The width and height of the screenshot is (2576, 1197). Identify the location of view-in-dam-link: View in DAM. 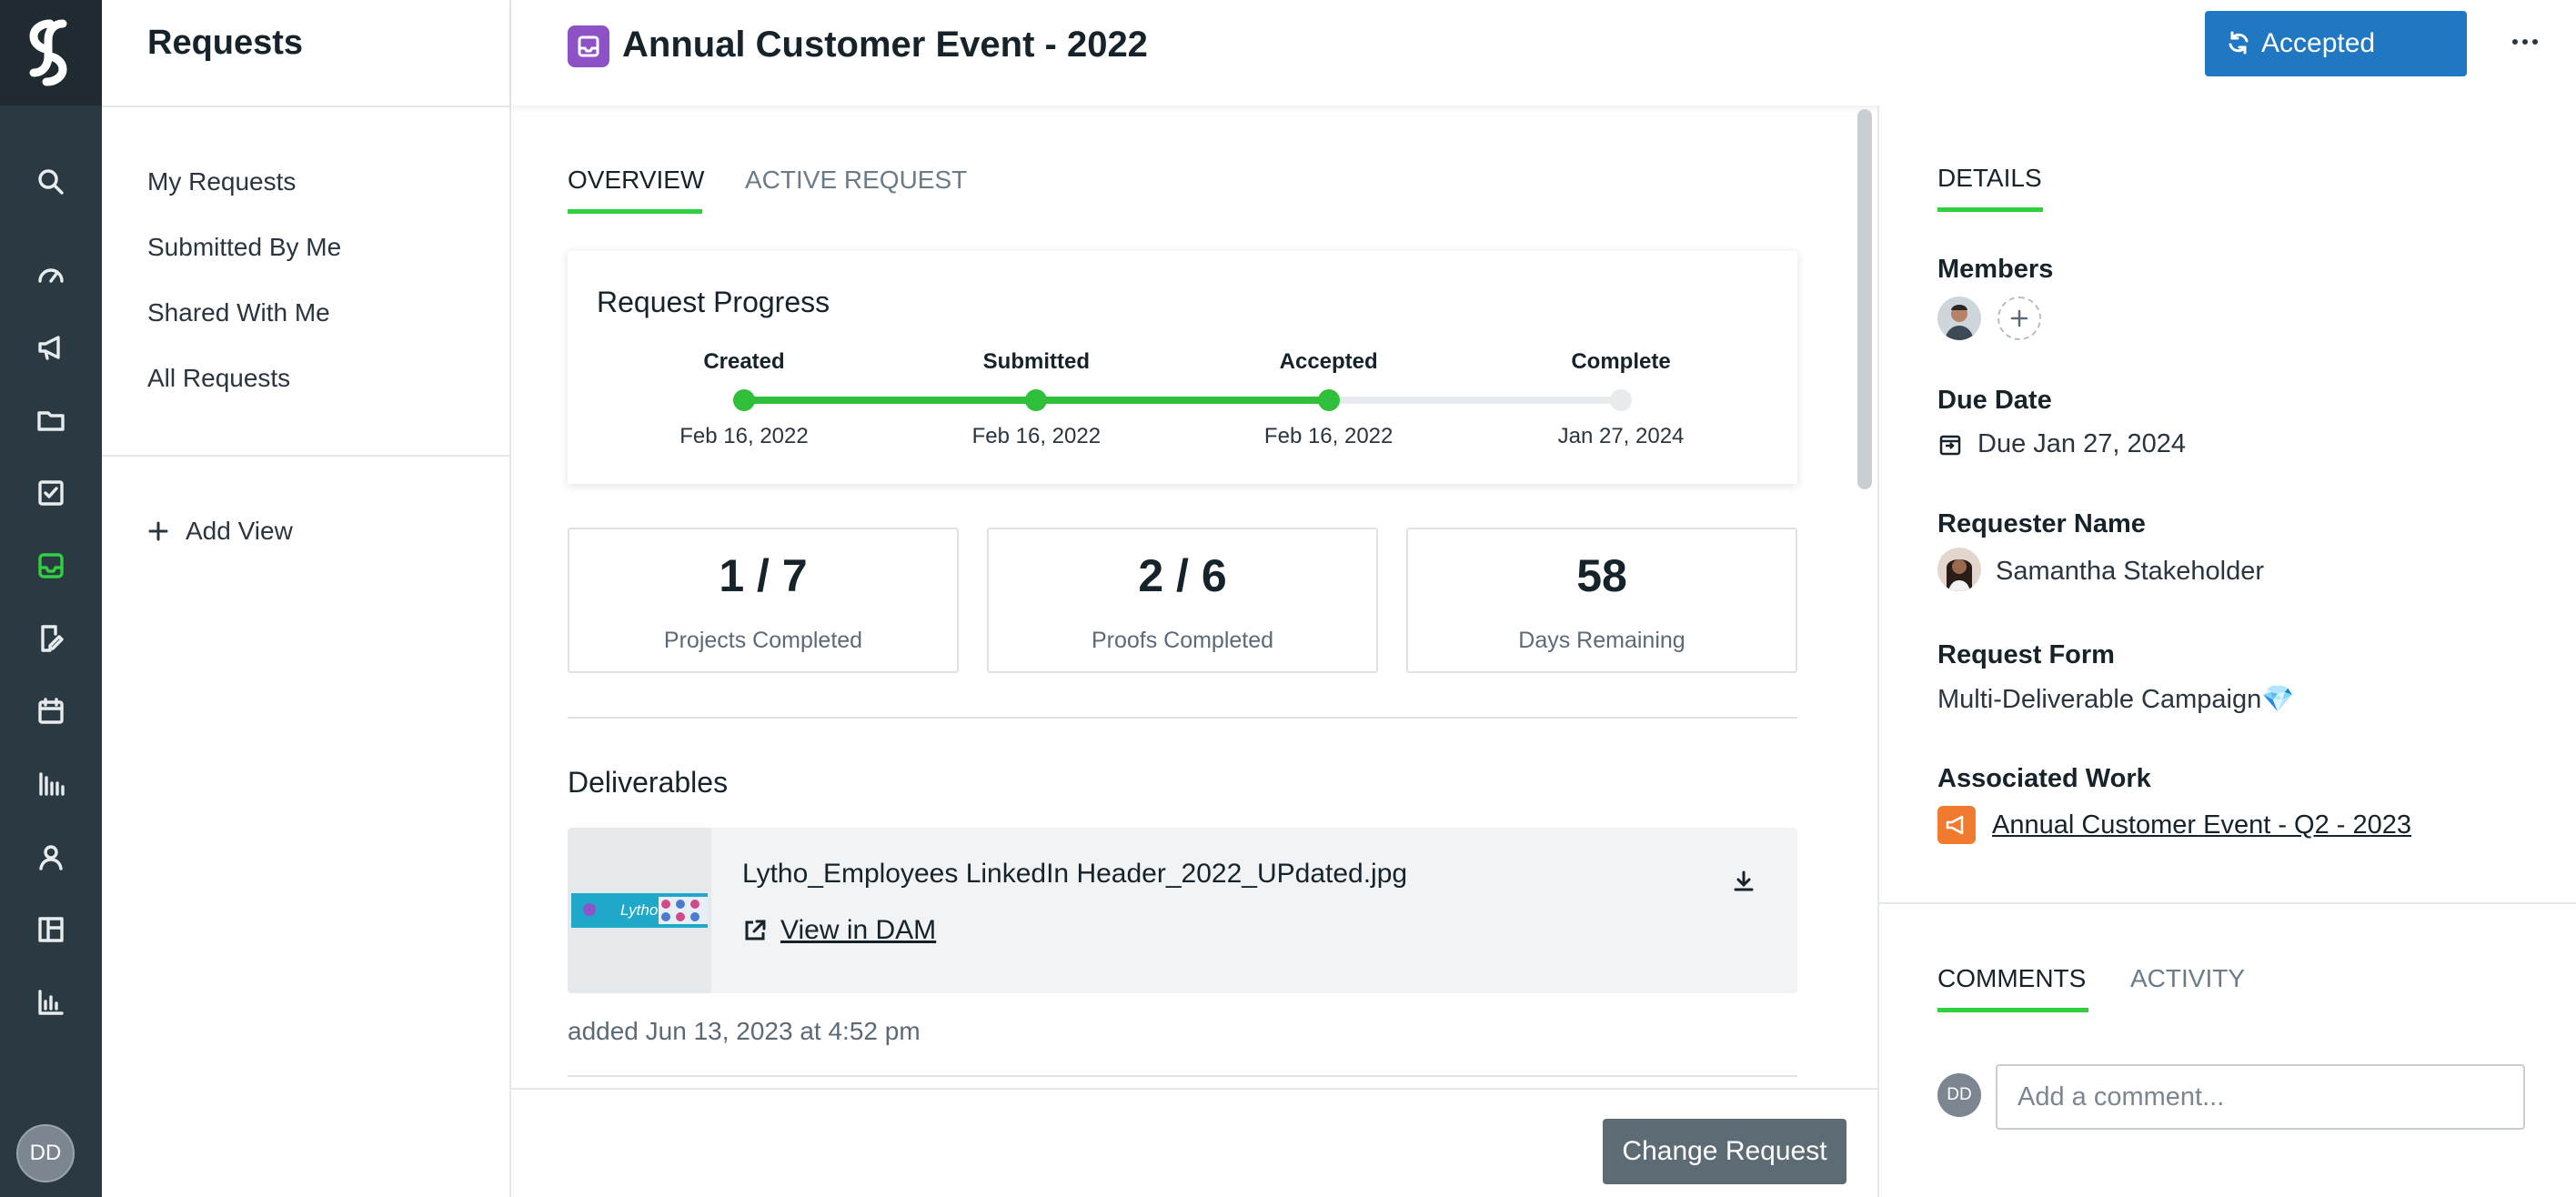
(839, 930).